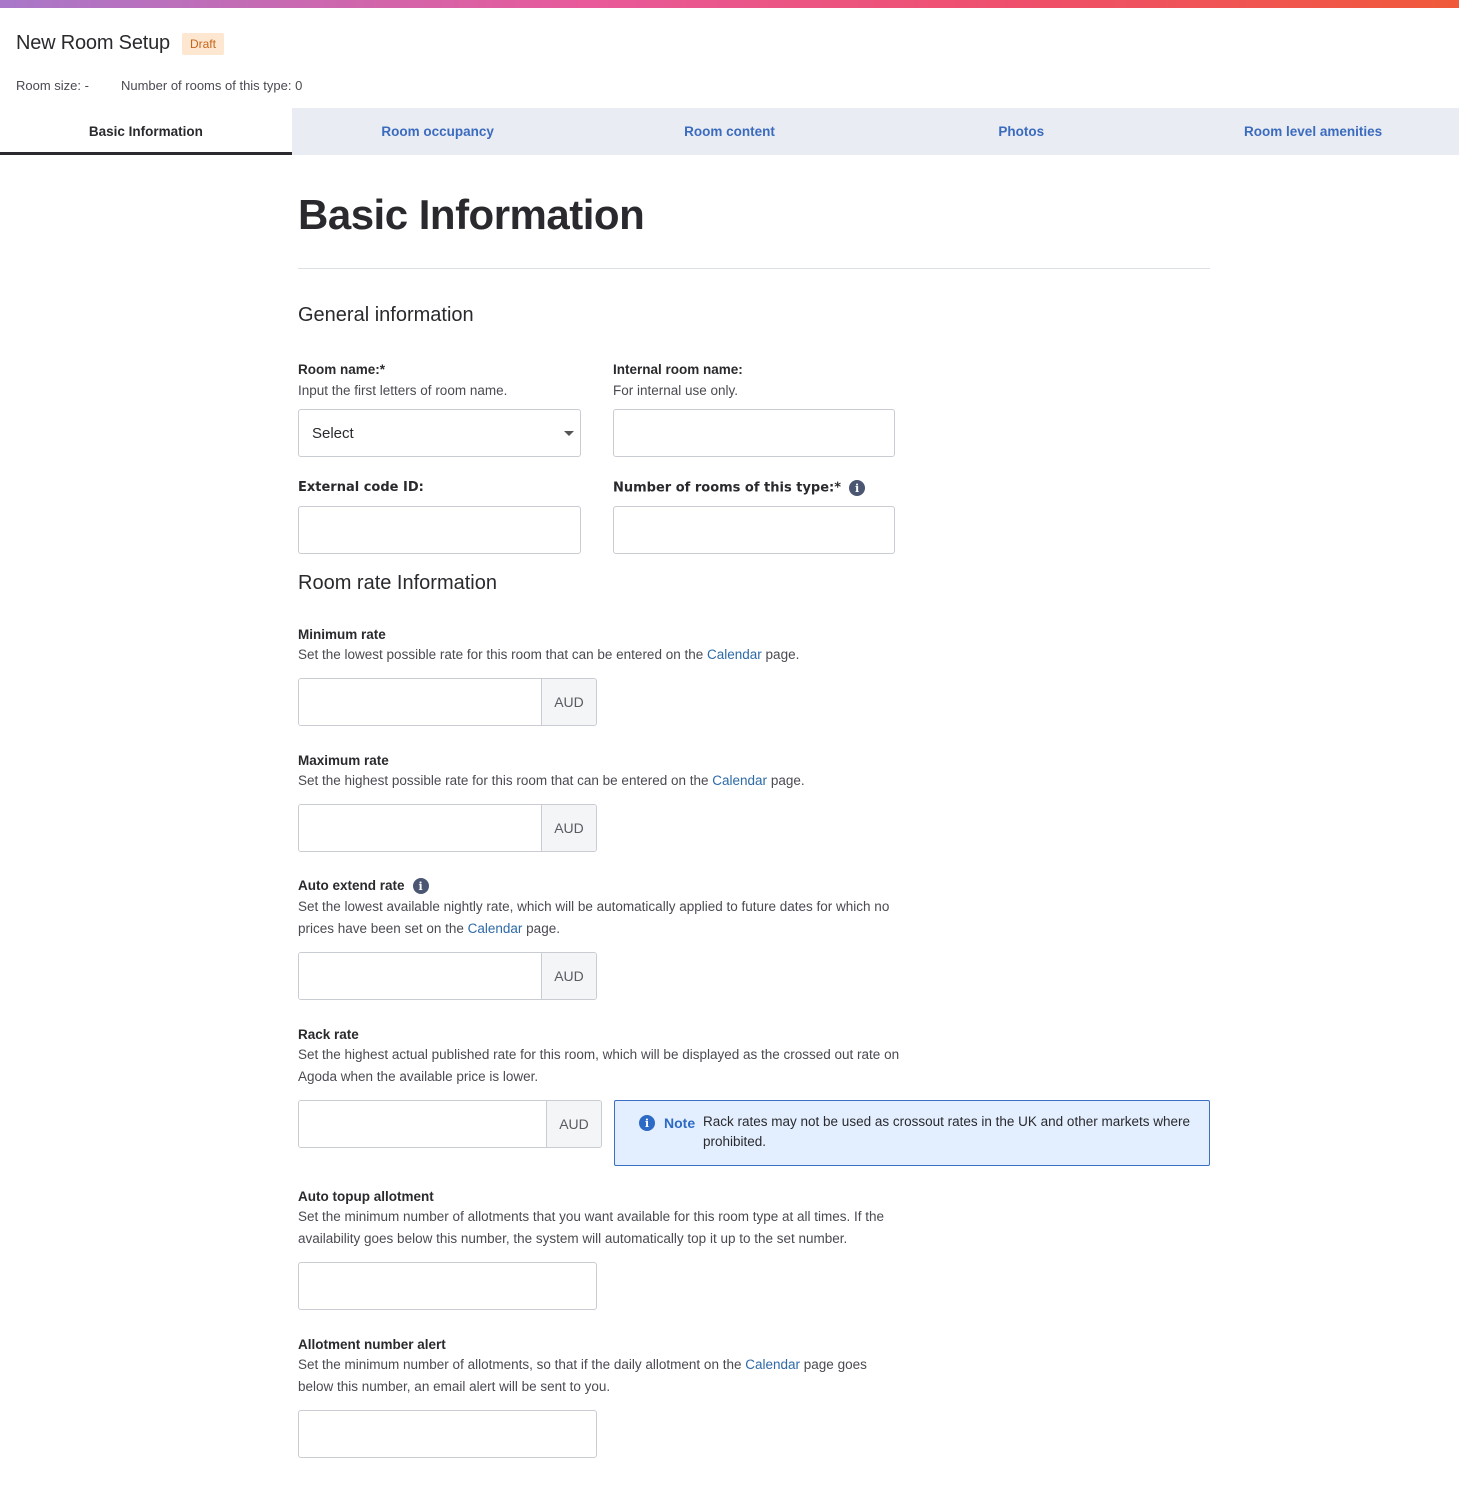 This screenshot has width=1459, height=1494. Describe the element at coordinates (447, 1286) in the screenshot. I see `auto-topup-input` at that location.